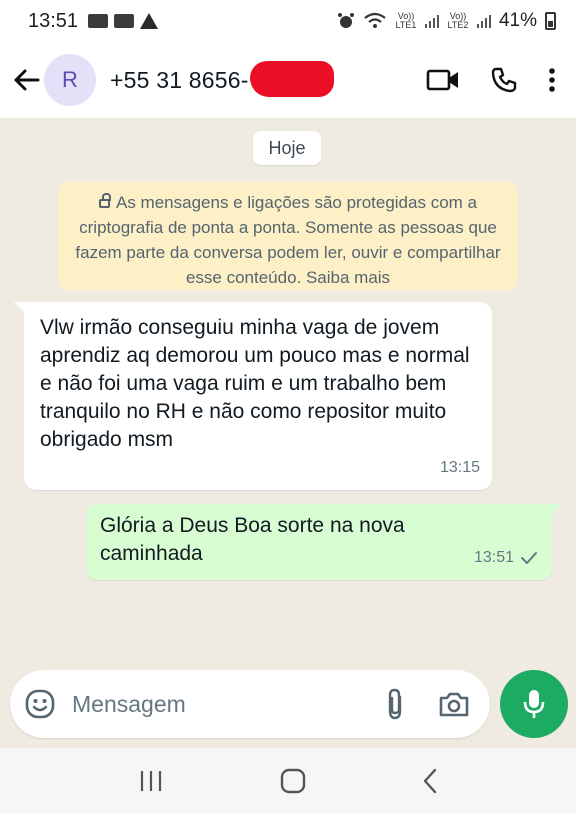  I want to click on contact-name: +55 31 8656-, so click(222, 78).